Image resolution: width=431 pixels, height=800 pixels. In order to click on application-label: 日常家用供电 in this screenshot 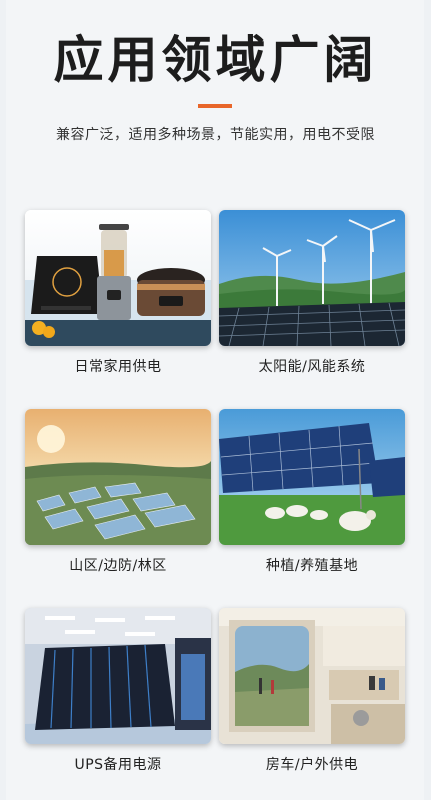, I will do `click(118, 367)`.